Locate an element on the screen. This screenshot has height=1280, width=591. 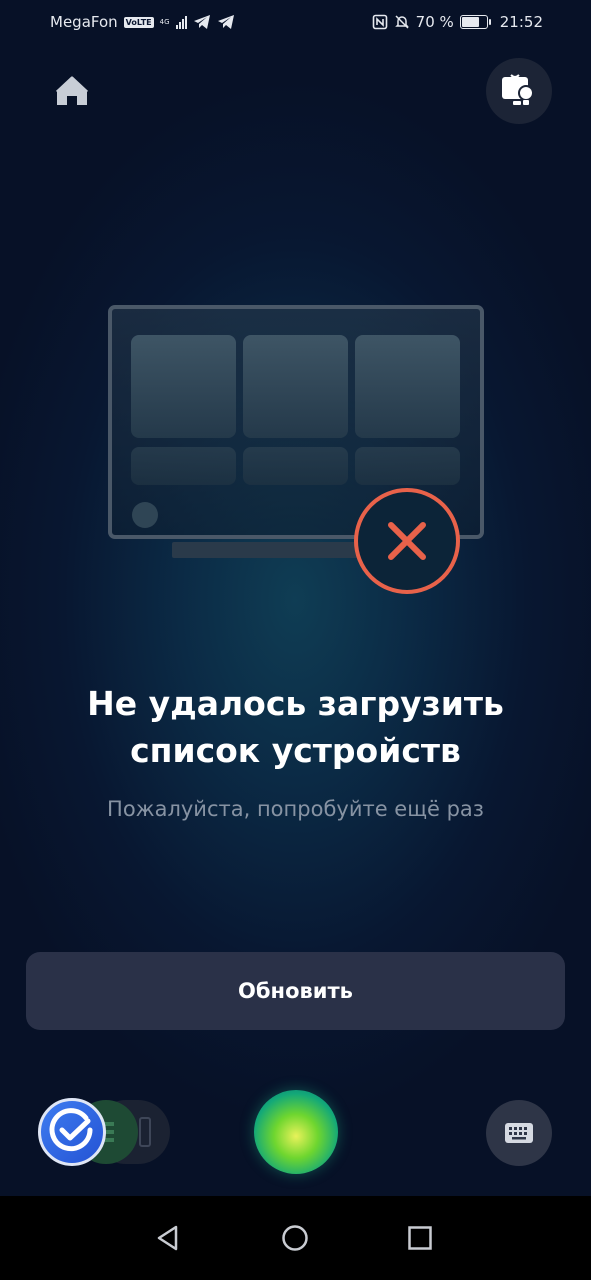
tv-stand is located at coordinates (272, 550).